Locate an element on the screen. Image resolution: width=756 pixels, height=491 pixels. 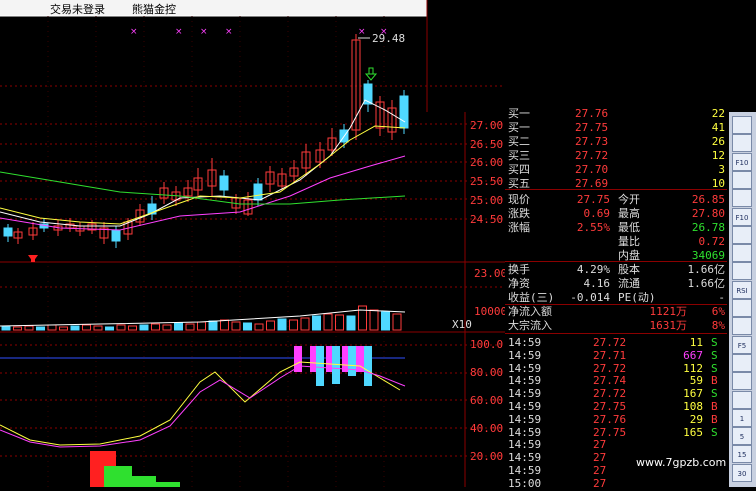
stat-label: 量比 is located at coordinates (629, 241).